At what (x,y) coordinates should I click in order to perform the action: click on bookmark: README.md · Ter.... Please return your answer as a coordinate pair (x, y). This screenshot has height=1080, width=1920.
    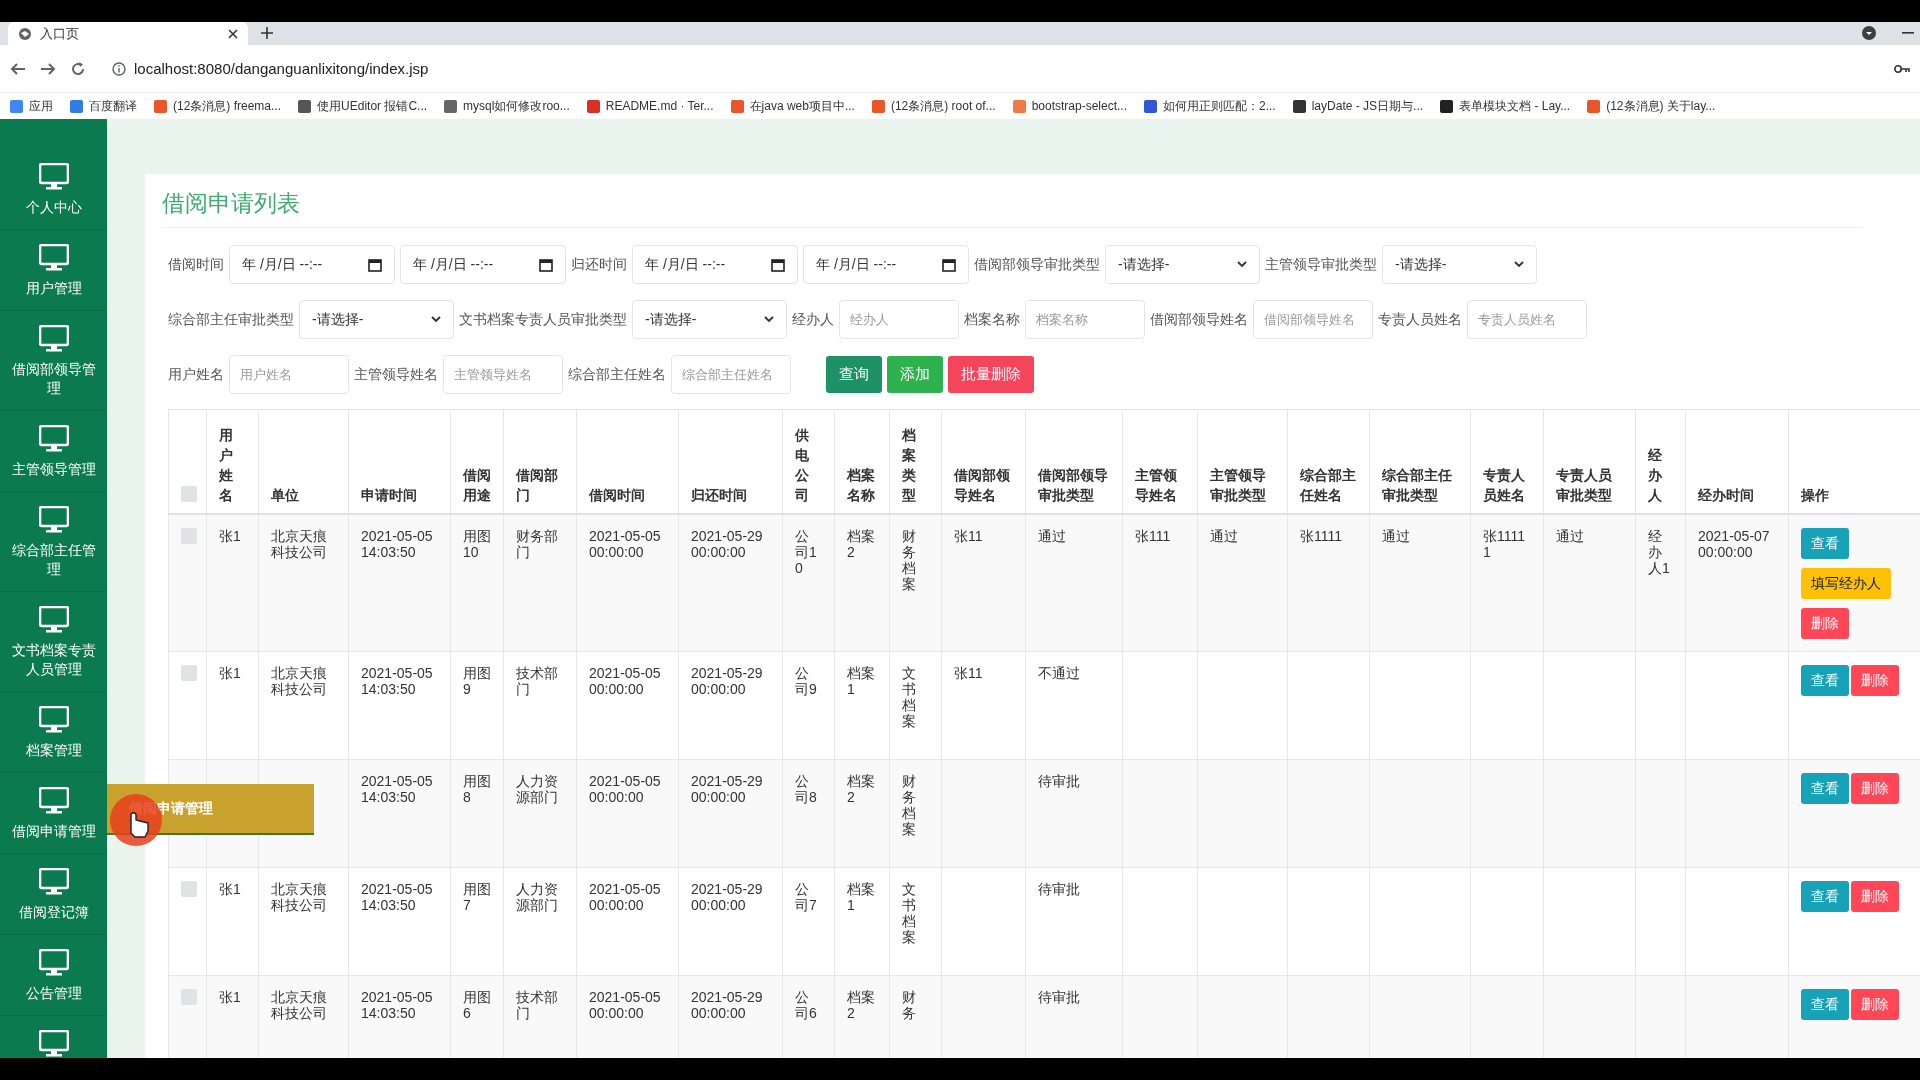
    Looking at the image, I should click on (650, 106).